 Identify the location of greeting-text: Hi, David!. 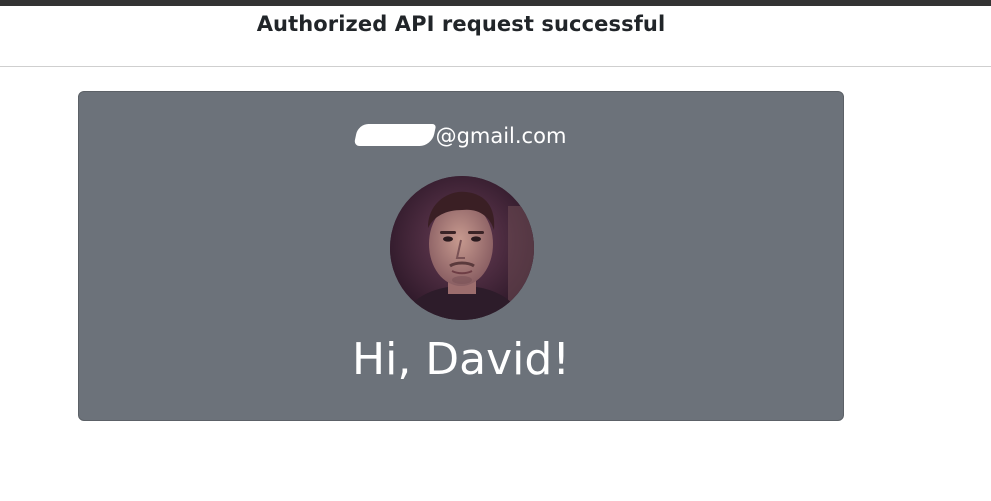
(461, 359).